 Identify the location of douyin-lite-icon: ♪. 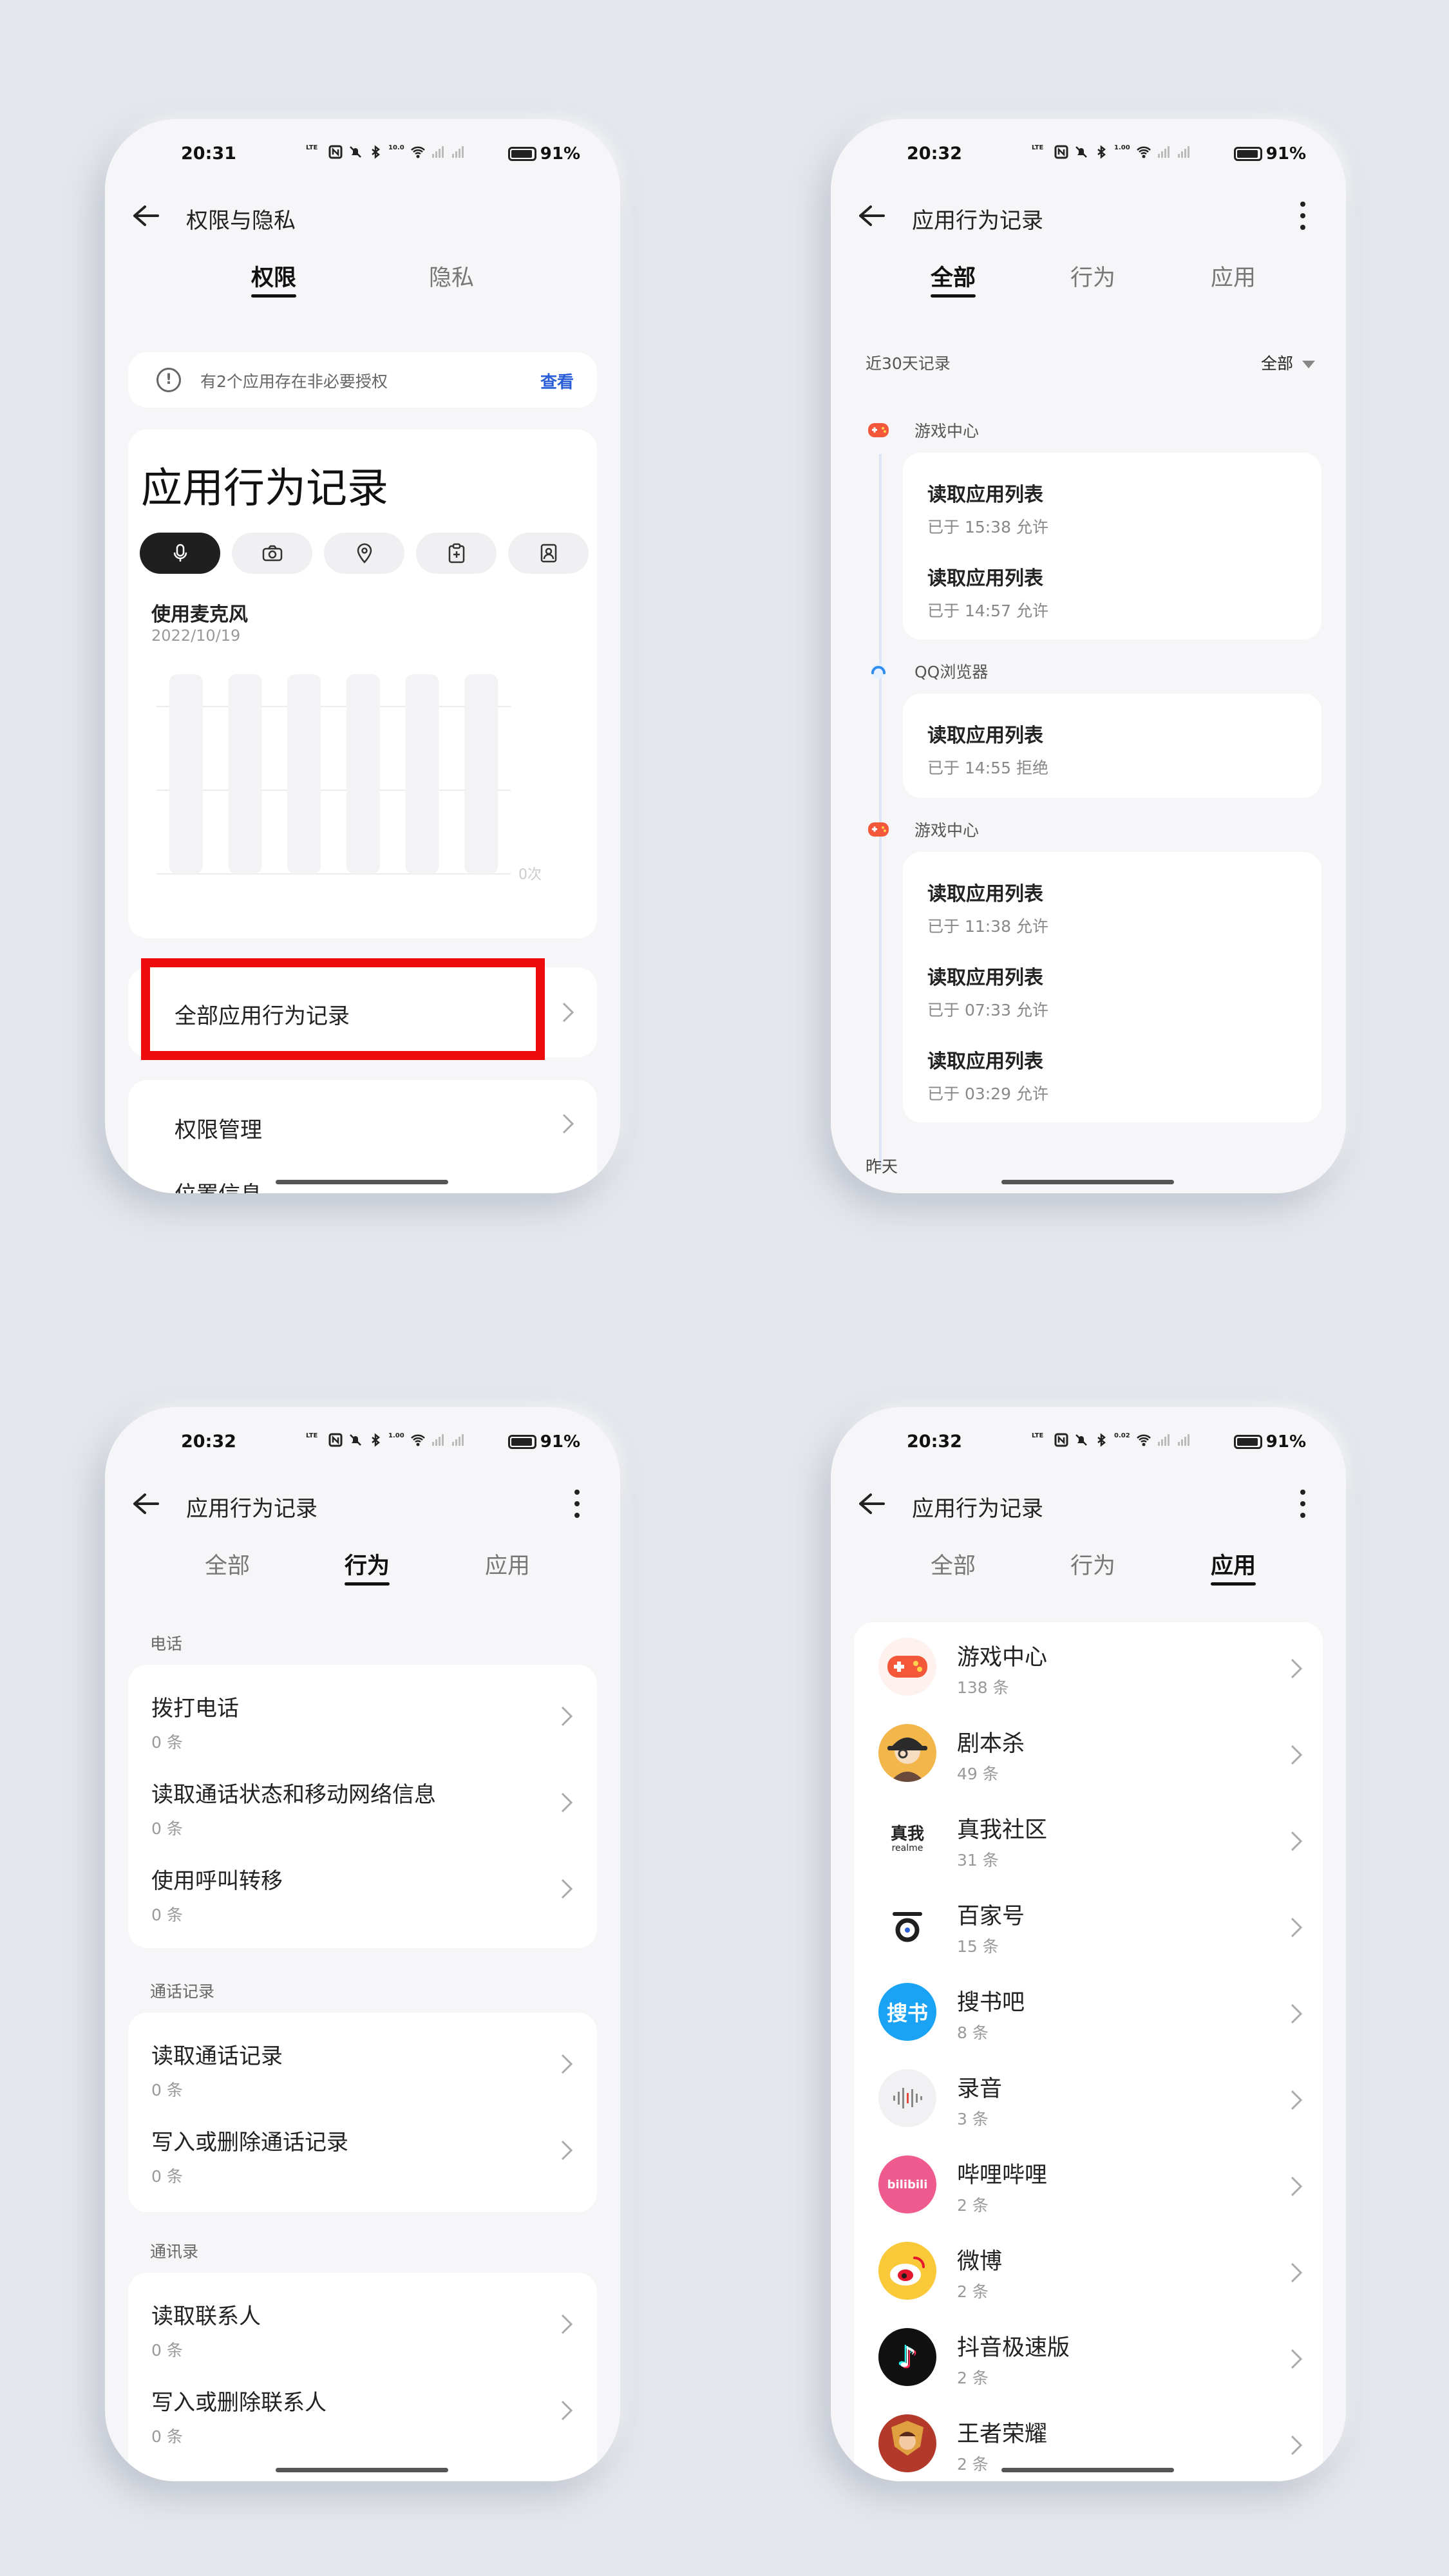
(907, 2357).